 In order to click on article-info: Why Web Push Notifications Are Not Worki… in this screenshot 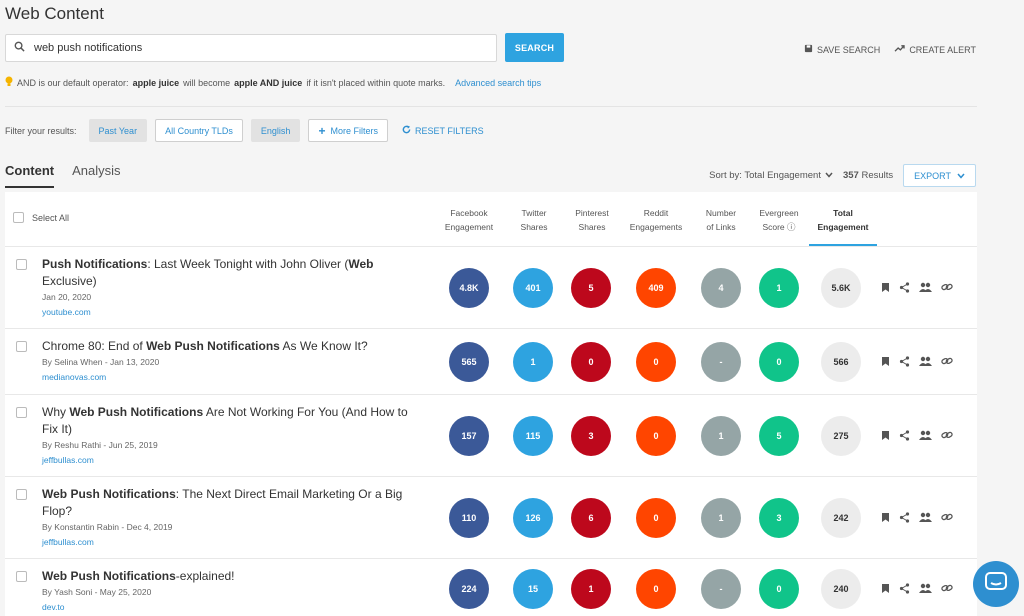, I will do `click(232, 434)`.